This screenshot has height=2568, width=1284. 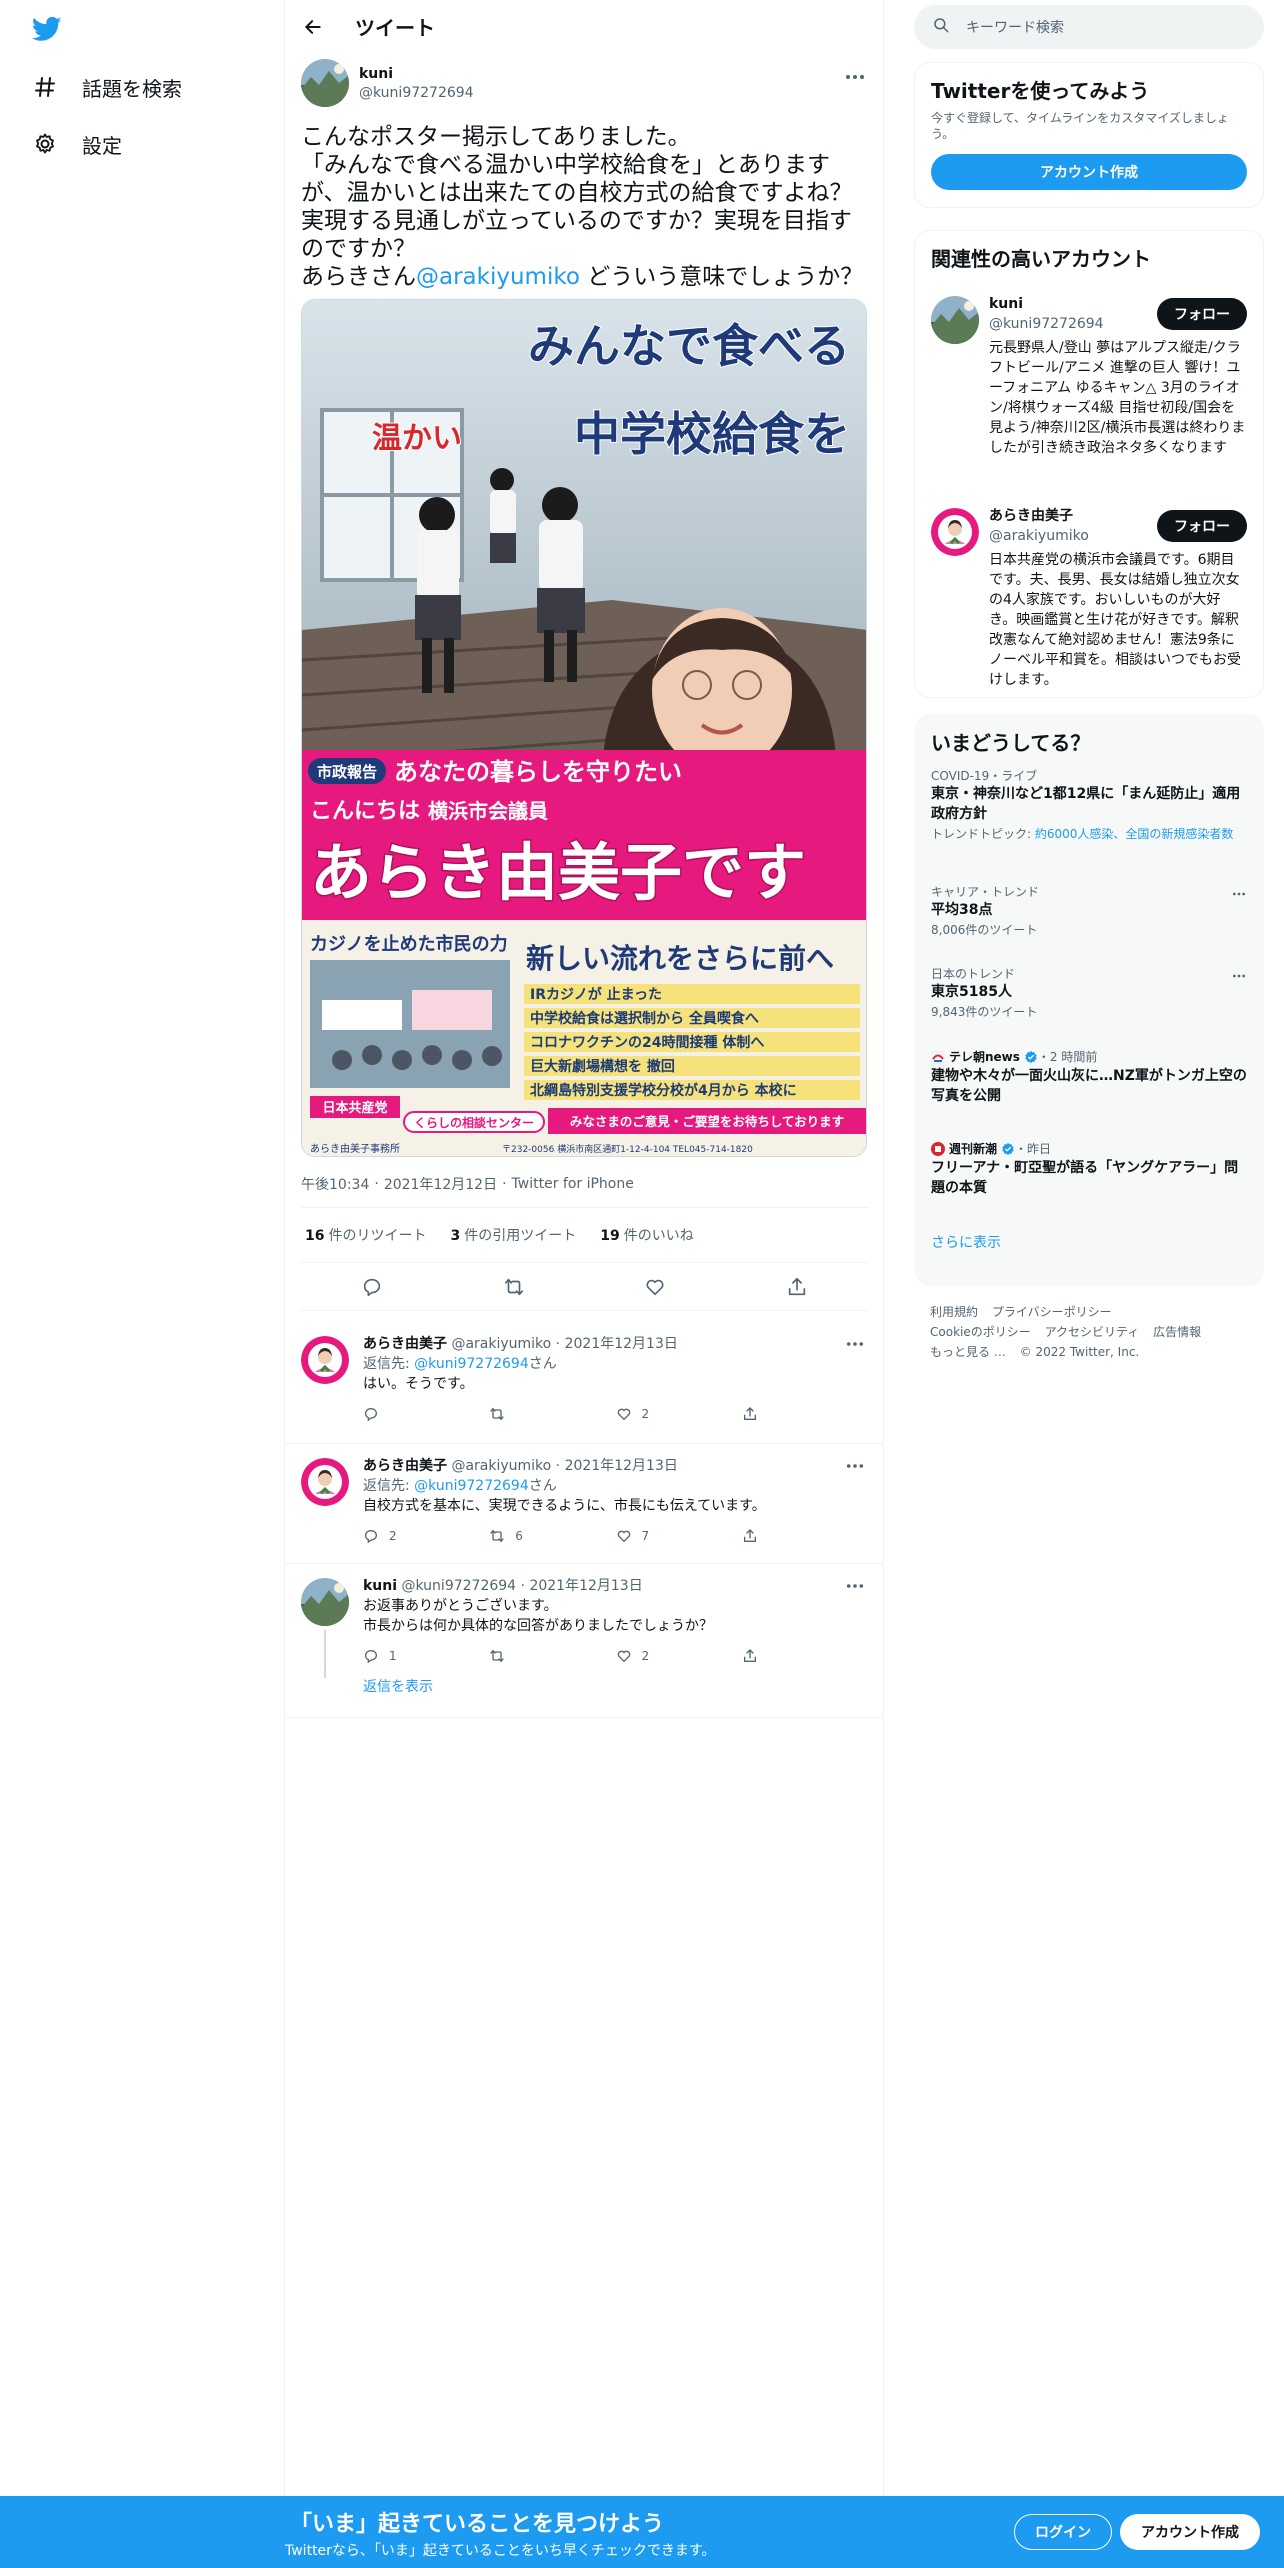 What do you see at coordinates (1063, 2532) in the screenshot?
I see `login-button: ログイン` at bounding box center [1063, 2532].